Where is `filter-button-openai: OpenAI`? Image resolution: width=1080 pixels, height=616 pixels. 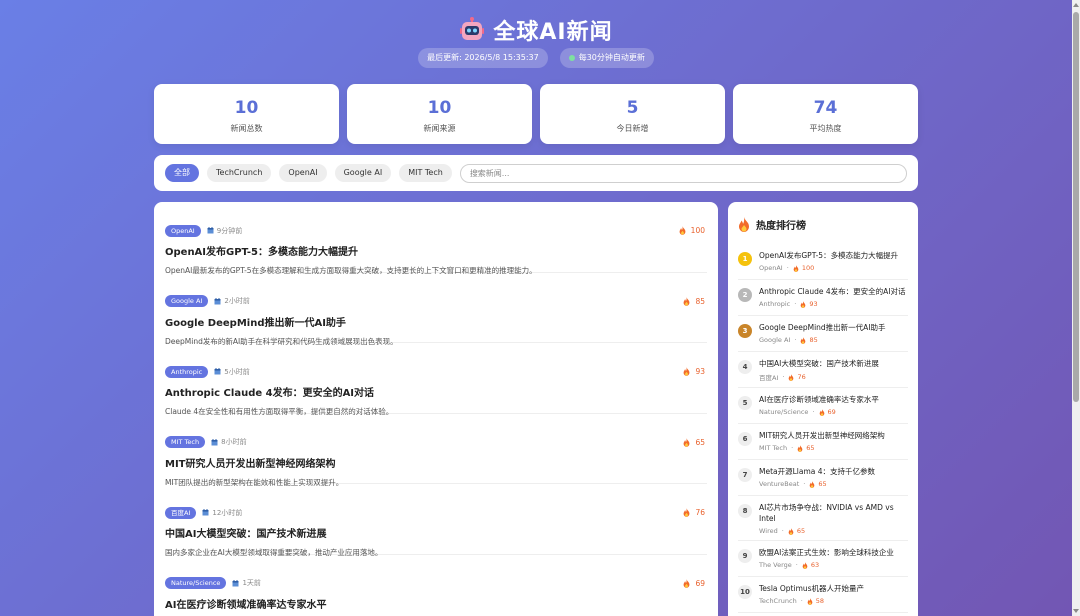
filter-button-openai: OpenAI is located at coordinates (303, 173).